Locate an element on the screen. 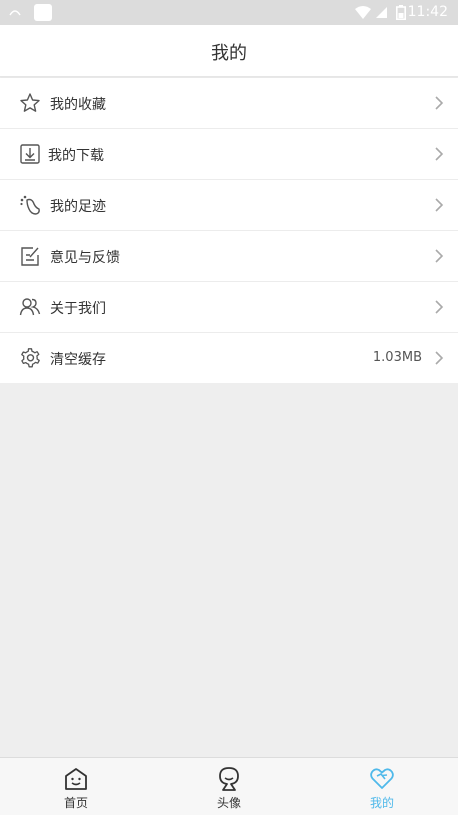  feedback-icon is located at coordinates (30, 256).